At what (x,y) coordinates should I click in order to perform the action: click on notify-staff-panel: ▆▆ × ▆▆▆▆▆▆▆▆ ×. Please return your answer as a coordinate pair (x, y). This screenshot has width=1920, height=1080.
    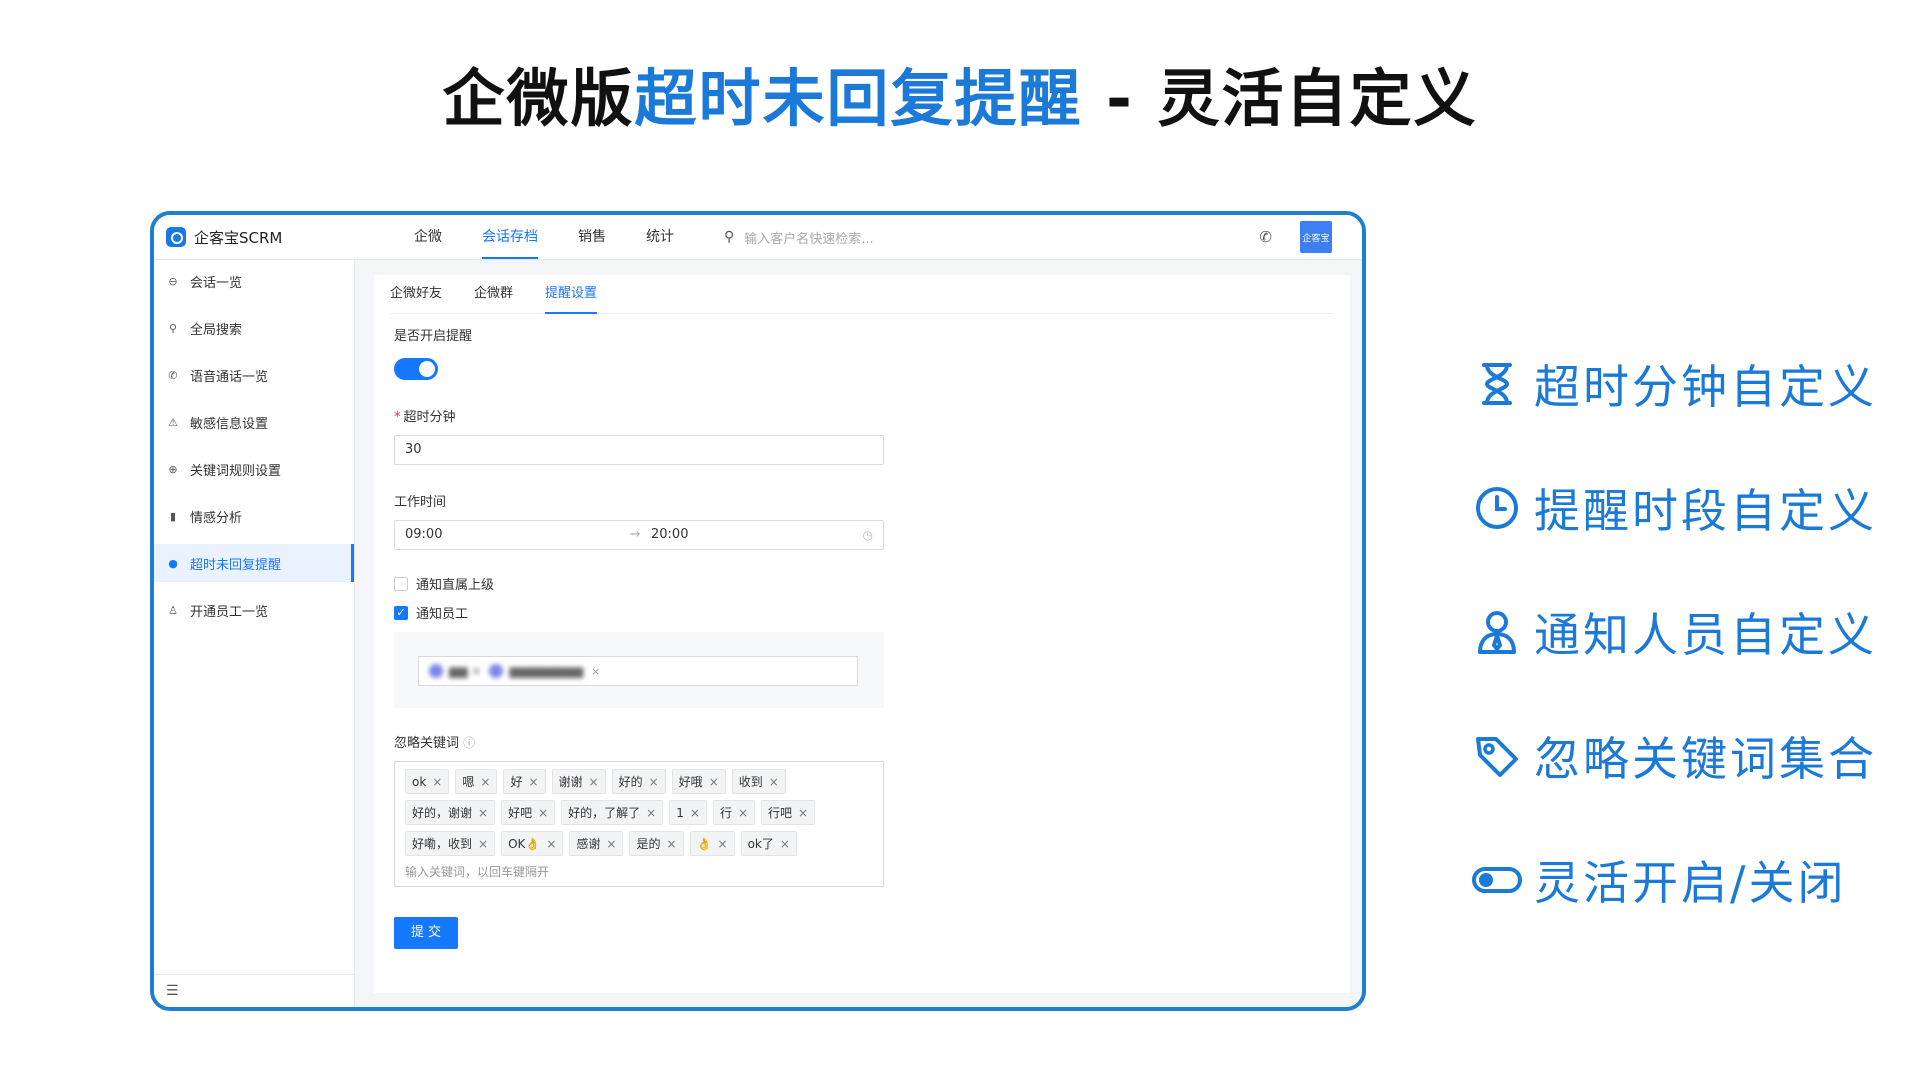
    Looking at the image, I should click on (639, 670).